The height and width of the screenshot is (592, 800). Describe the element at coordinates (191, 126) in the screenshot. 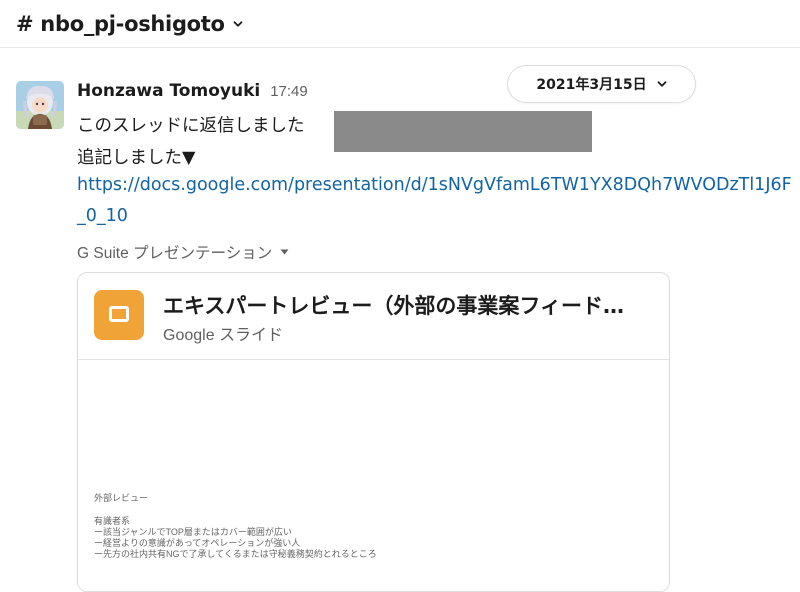

I see `thread-reply-text: このスレッドに返信しました` at that location.